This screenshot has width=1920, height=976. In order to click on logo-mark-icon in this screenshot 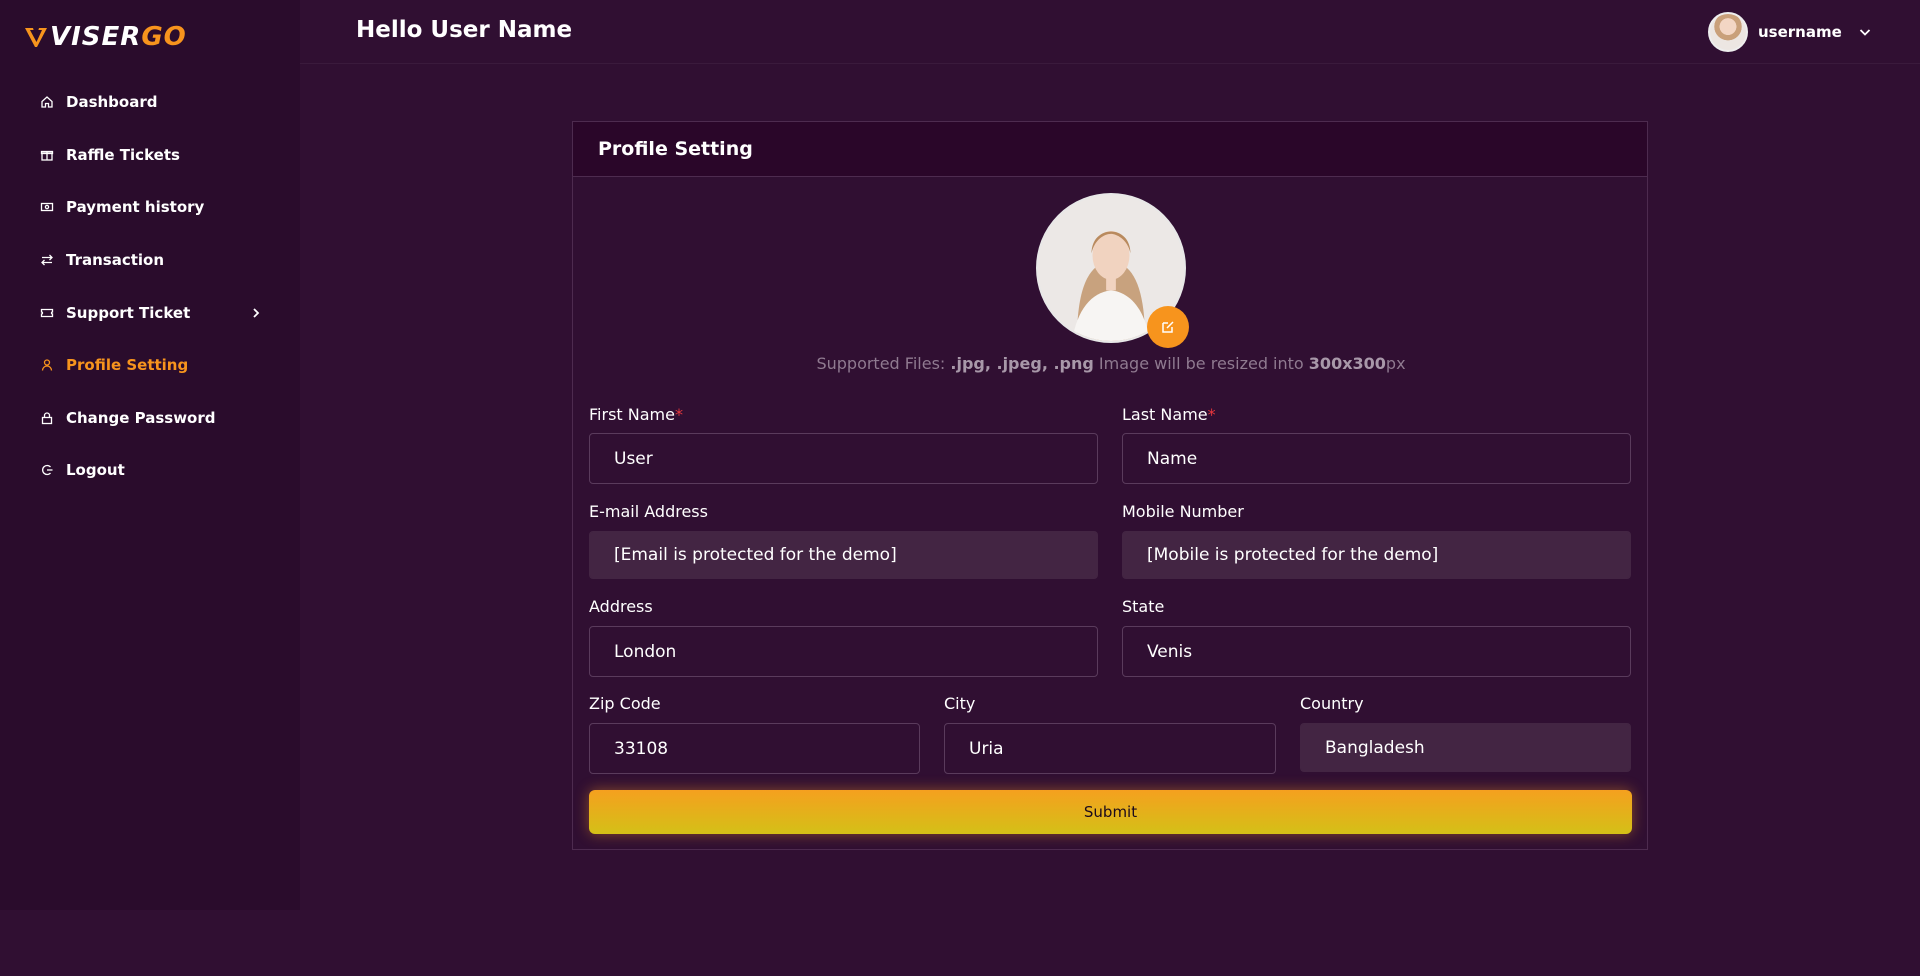, I will do `click(36, 37)`.